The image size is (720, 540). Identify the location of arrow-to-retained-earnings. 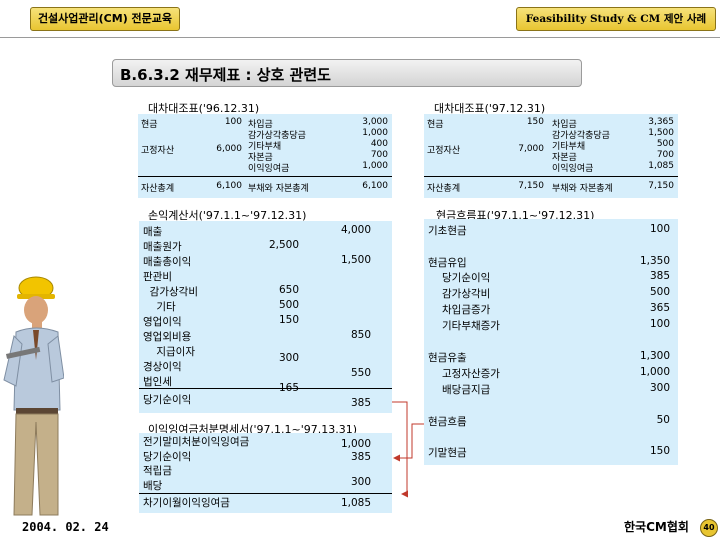
(408, 442).